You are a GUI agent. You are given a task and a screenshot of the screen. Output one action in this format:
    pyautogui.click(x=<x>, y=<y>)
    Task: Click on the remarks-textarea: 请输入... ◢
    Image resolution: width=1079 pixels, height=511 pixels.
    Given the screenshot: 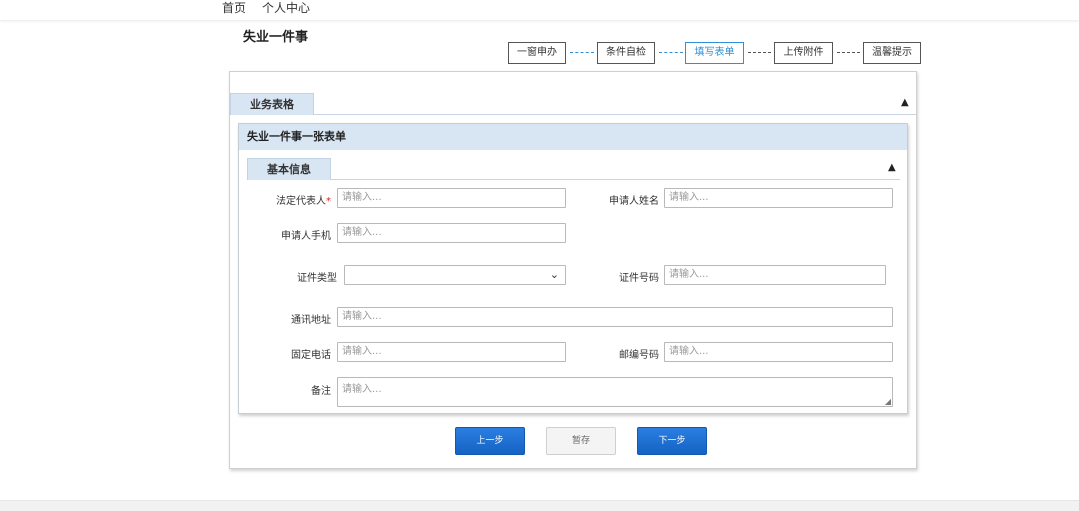 What is the action you would take?
    pyautogui.click(x=615, y=392)
    